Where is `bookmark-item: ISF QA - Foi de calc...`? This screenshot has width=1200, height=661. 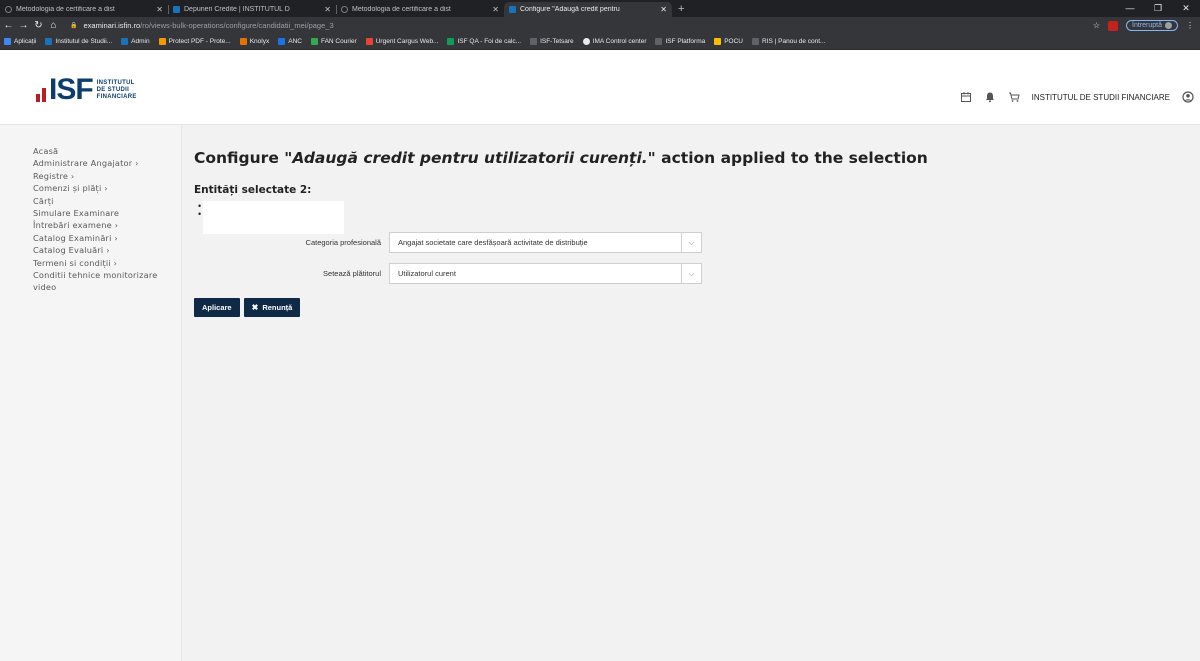 bookmark-item: ISF QA - Foi de calc... is located at coordinates (484, 41).